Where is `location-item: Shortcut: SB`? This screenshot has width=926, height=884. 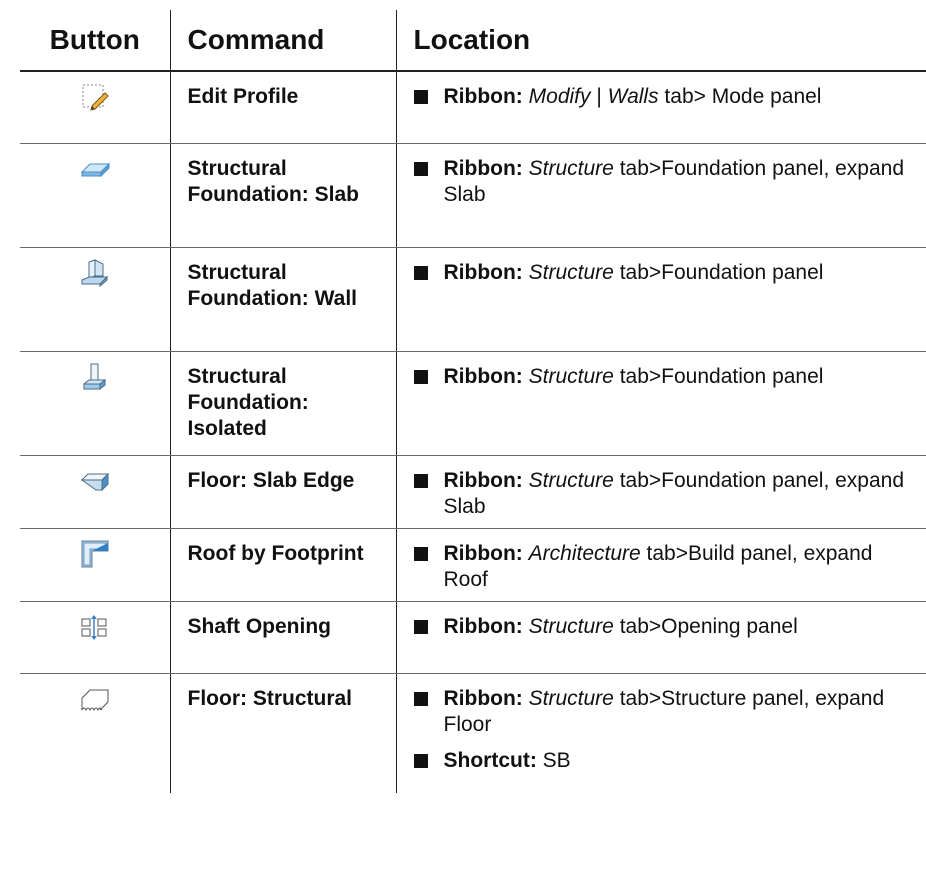 location-item: Shortcut: SB is located at coordinates (665, 761).